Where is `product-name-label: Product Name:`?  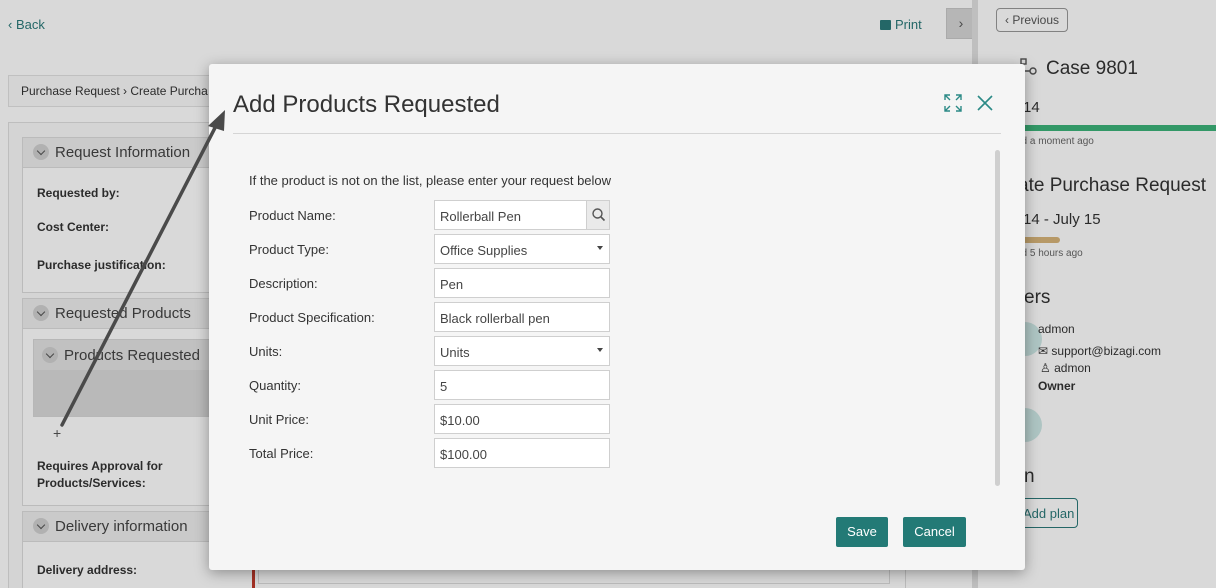 product-name-label: Product Name: is located at coordinates (292, 215).